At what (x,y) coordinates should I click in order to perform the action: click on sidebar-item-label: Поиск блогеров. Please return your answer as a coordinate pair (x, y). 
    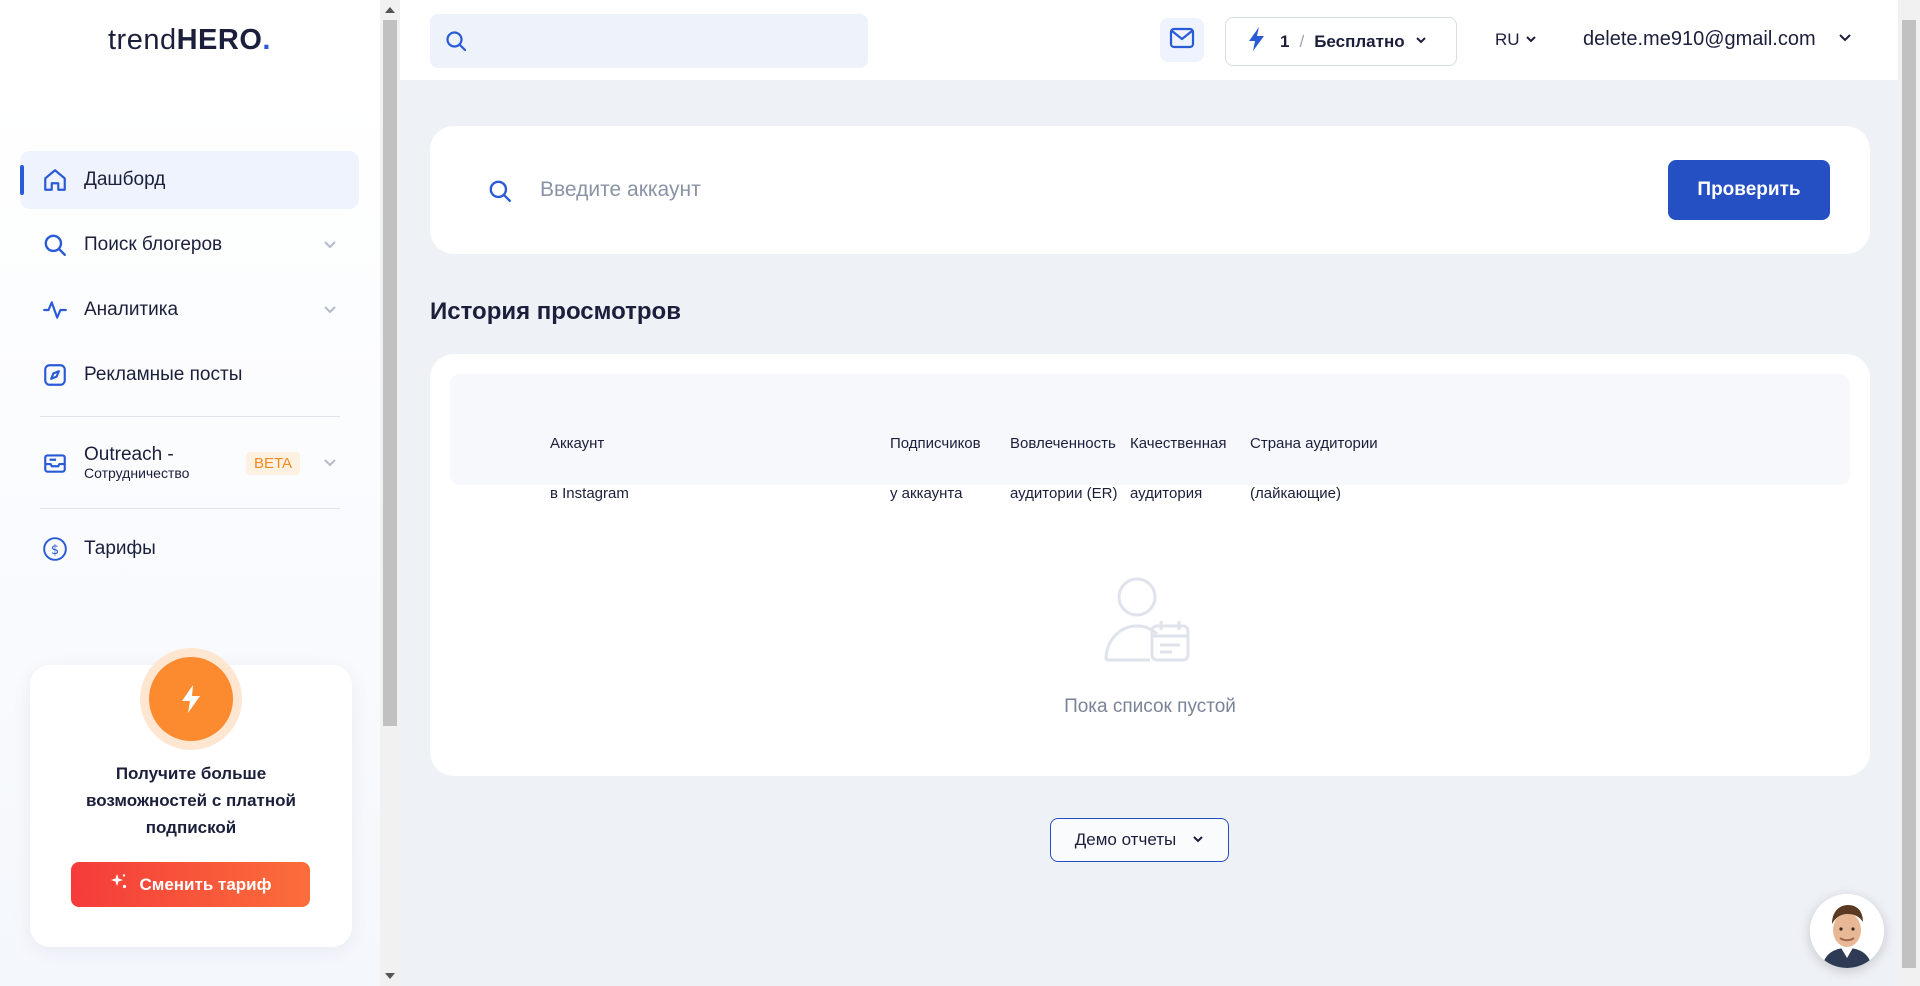
    Looking at the image, I should click on (153, 244).